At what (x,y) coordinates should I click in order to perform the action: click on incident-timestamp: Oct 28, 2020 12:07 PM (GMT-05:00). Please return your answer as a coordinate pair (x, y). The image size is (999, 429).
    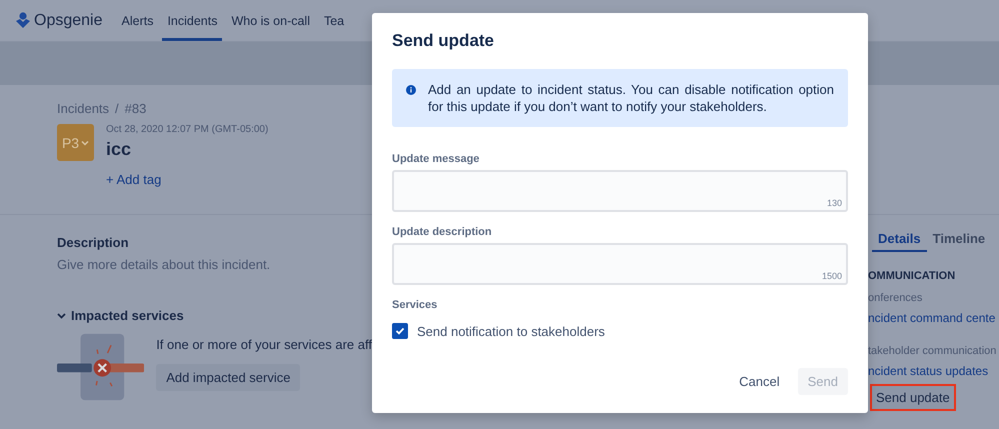
    Looking at the image, I should click on (187, 129).